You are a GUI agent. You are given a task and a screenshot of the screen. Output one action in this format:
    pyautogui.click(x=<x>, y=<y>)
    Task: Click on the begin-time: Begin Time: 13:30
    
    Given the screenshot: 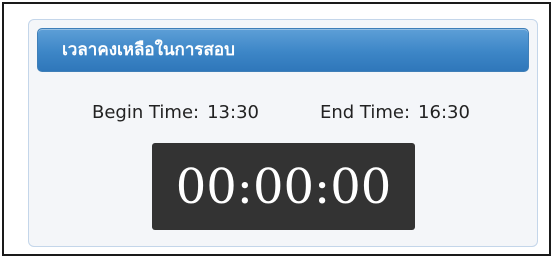 What is the action you would take?
    pyautogui.click(x=175, y=113)
    